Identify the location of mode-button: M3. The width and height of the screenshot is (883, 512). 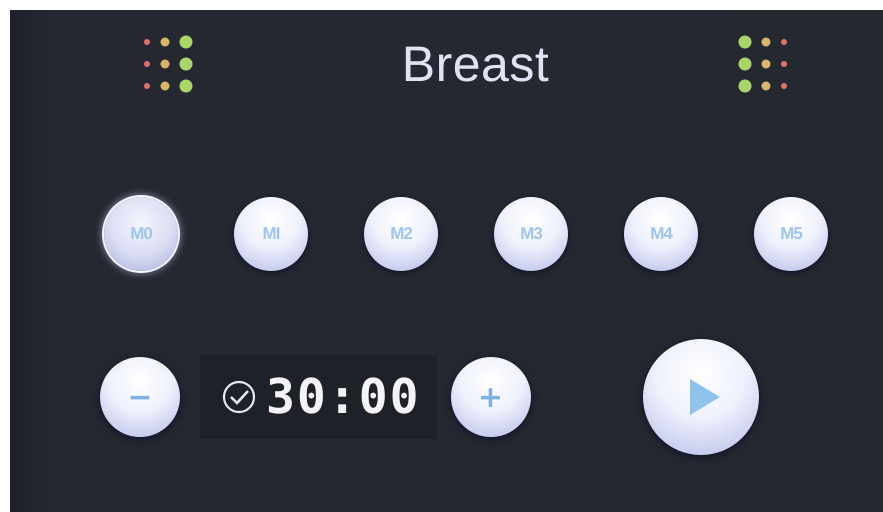
(531, 234).